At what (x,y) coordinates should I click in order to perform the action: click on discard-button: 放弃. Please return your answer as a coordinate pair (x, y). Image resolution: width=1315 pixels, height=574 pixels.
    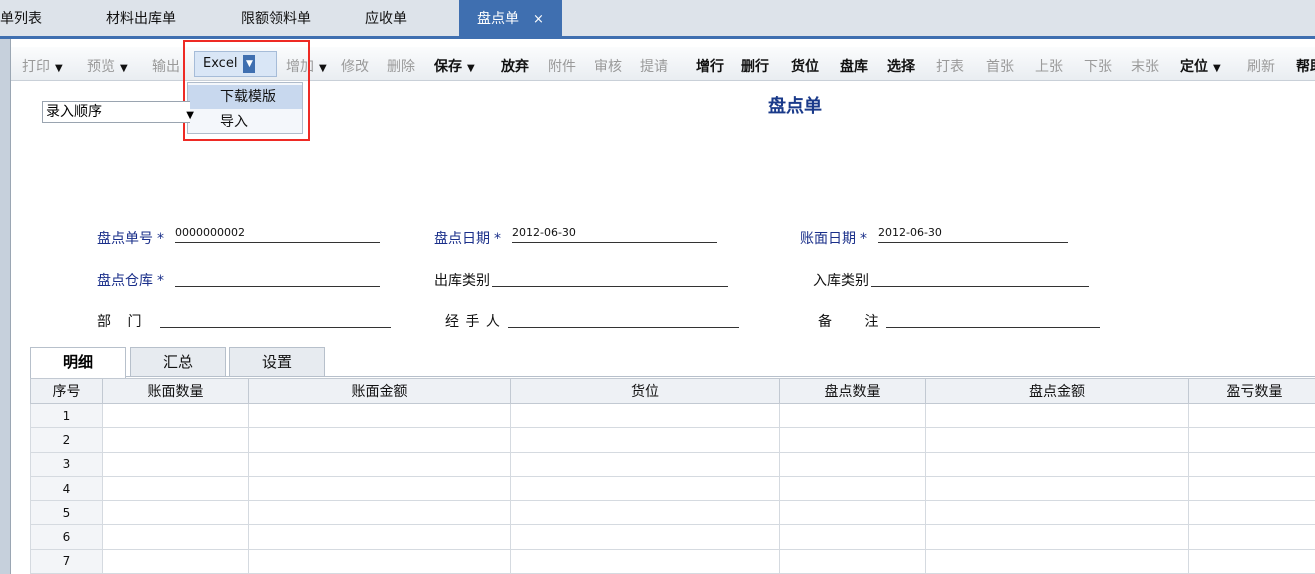
    Looking at the image, I should click on (515, 64).